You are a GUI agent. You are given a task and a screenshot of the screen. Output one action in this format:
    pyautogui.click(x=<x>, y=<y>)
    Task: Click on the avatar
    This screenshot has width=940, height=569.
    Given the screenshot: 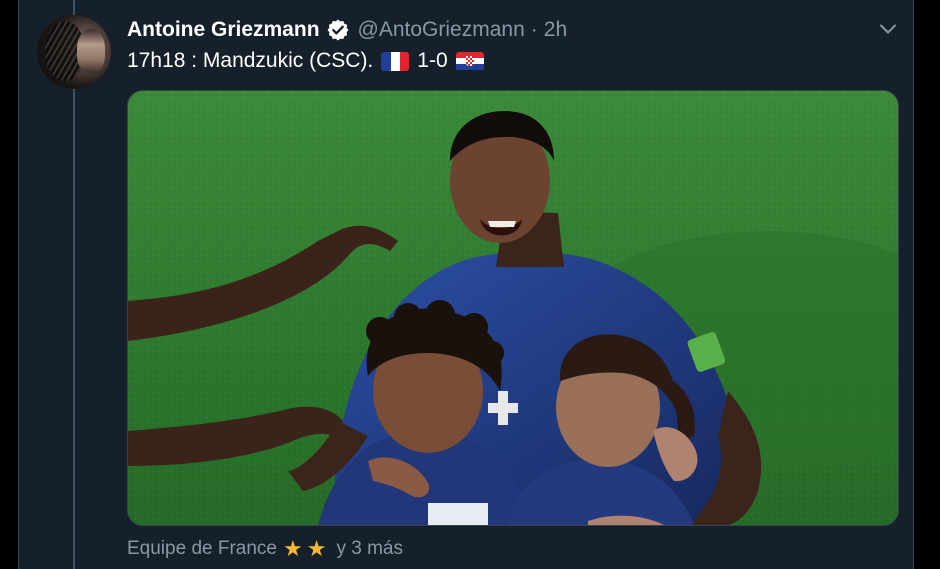 What is the action you would take?
    pyautogui.click(x=74, y=52)
    